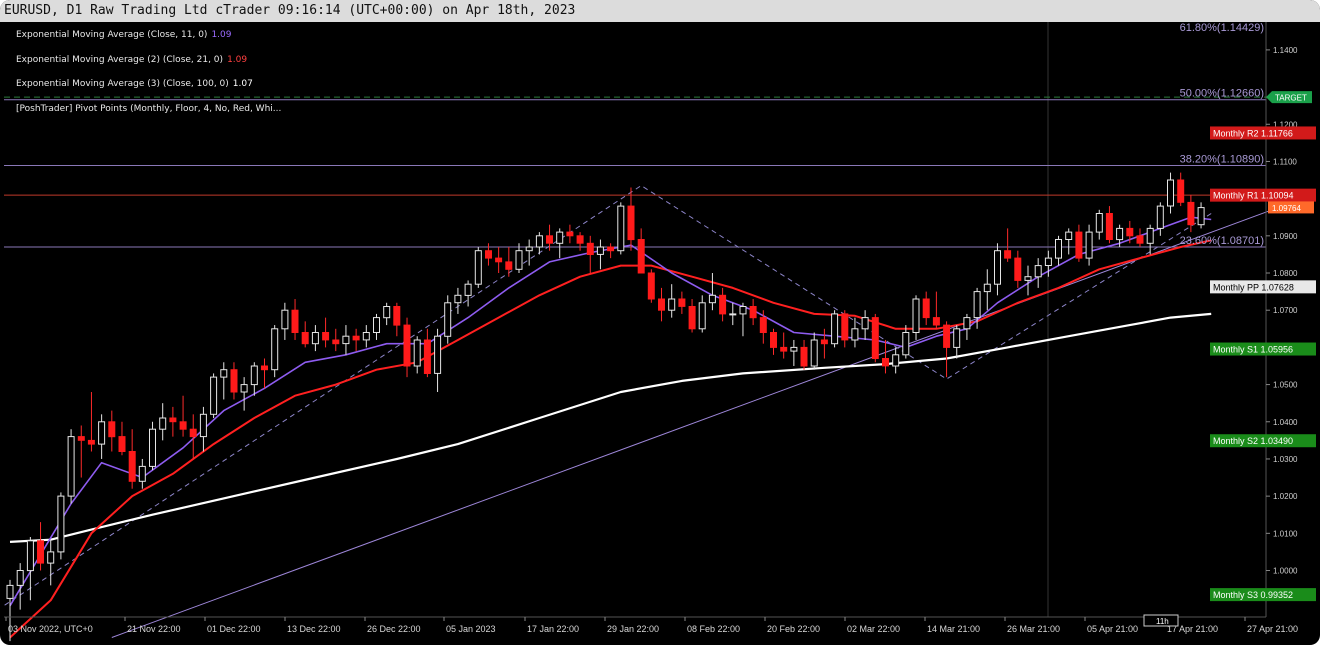  Describe the element at coordinates (50, 629) in the screenshot. I see `x-tick-label: 03 Nov 2022, UTC+0` at that location.